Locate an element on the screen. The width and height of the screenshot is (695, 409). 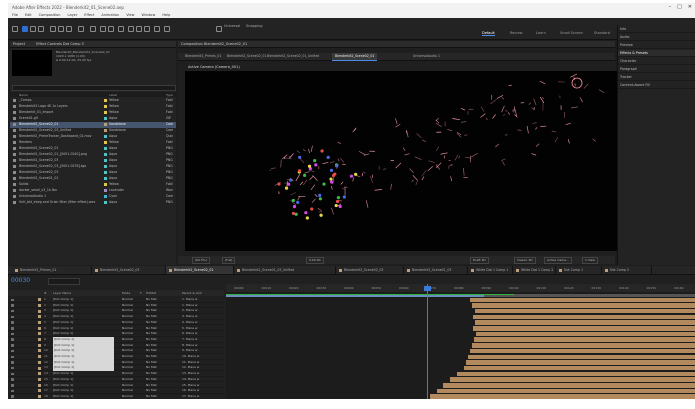
close-button: ✕ is located at coordinates (690, 7).